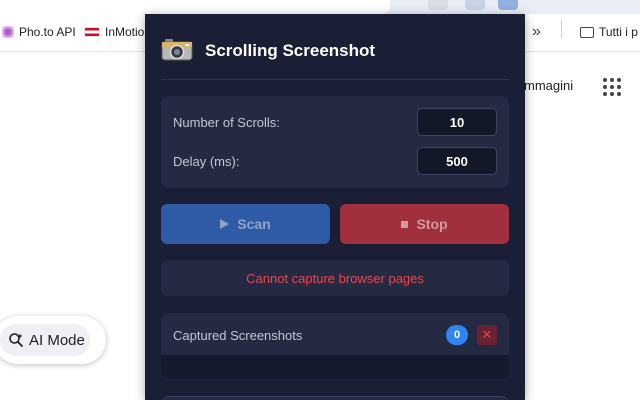  What do you see at coordinates (177, 50) in the screenshot?
I see `camera-icon` at bounding box center [177, 50].